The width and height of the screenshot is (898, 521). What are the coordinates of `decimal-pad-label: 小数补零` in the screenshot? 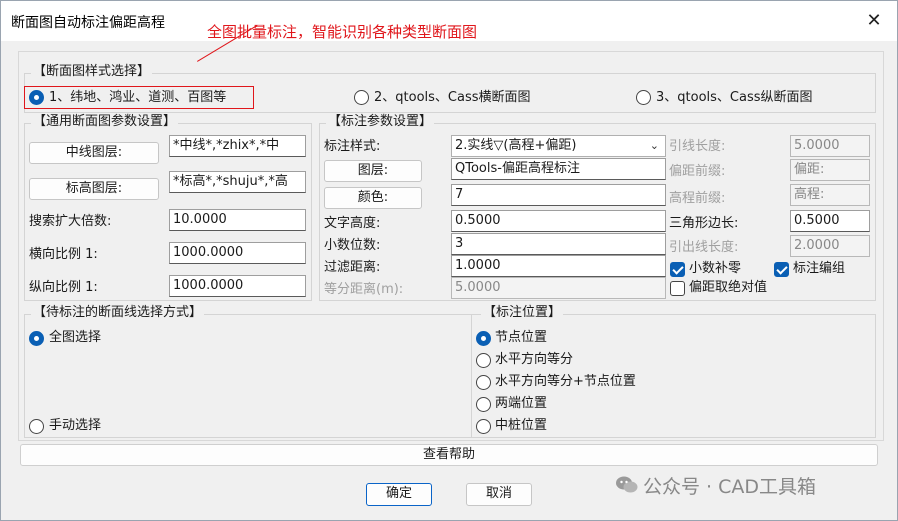 It's located at (715, 269).